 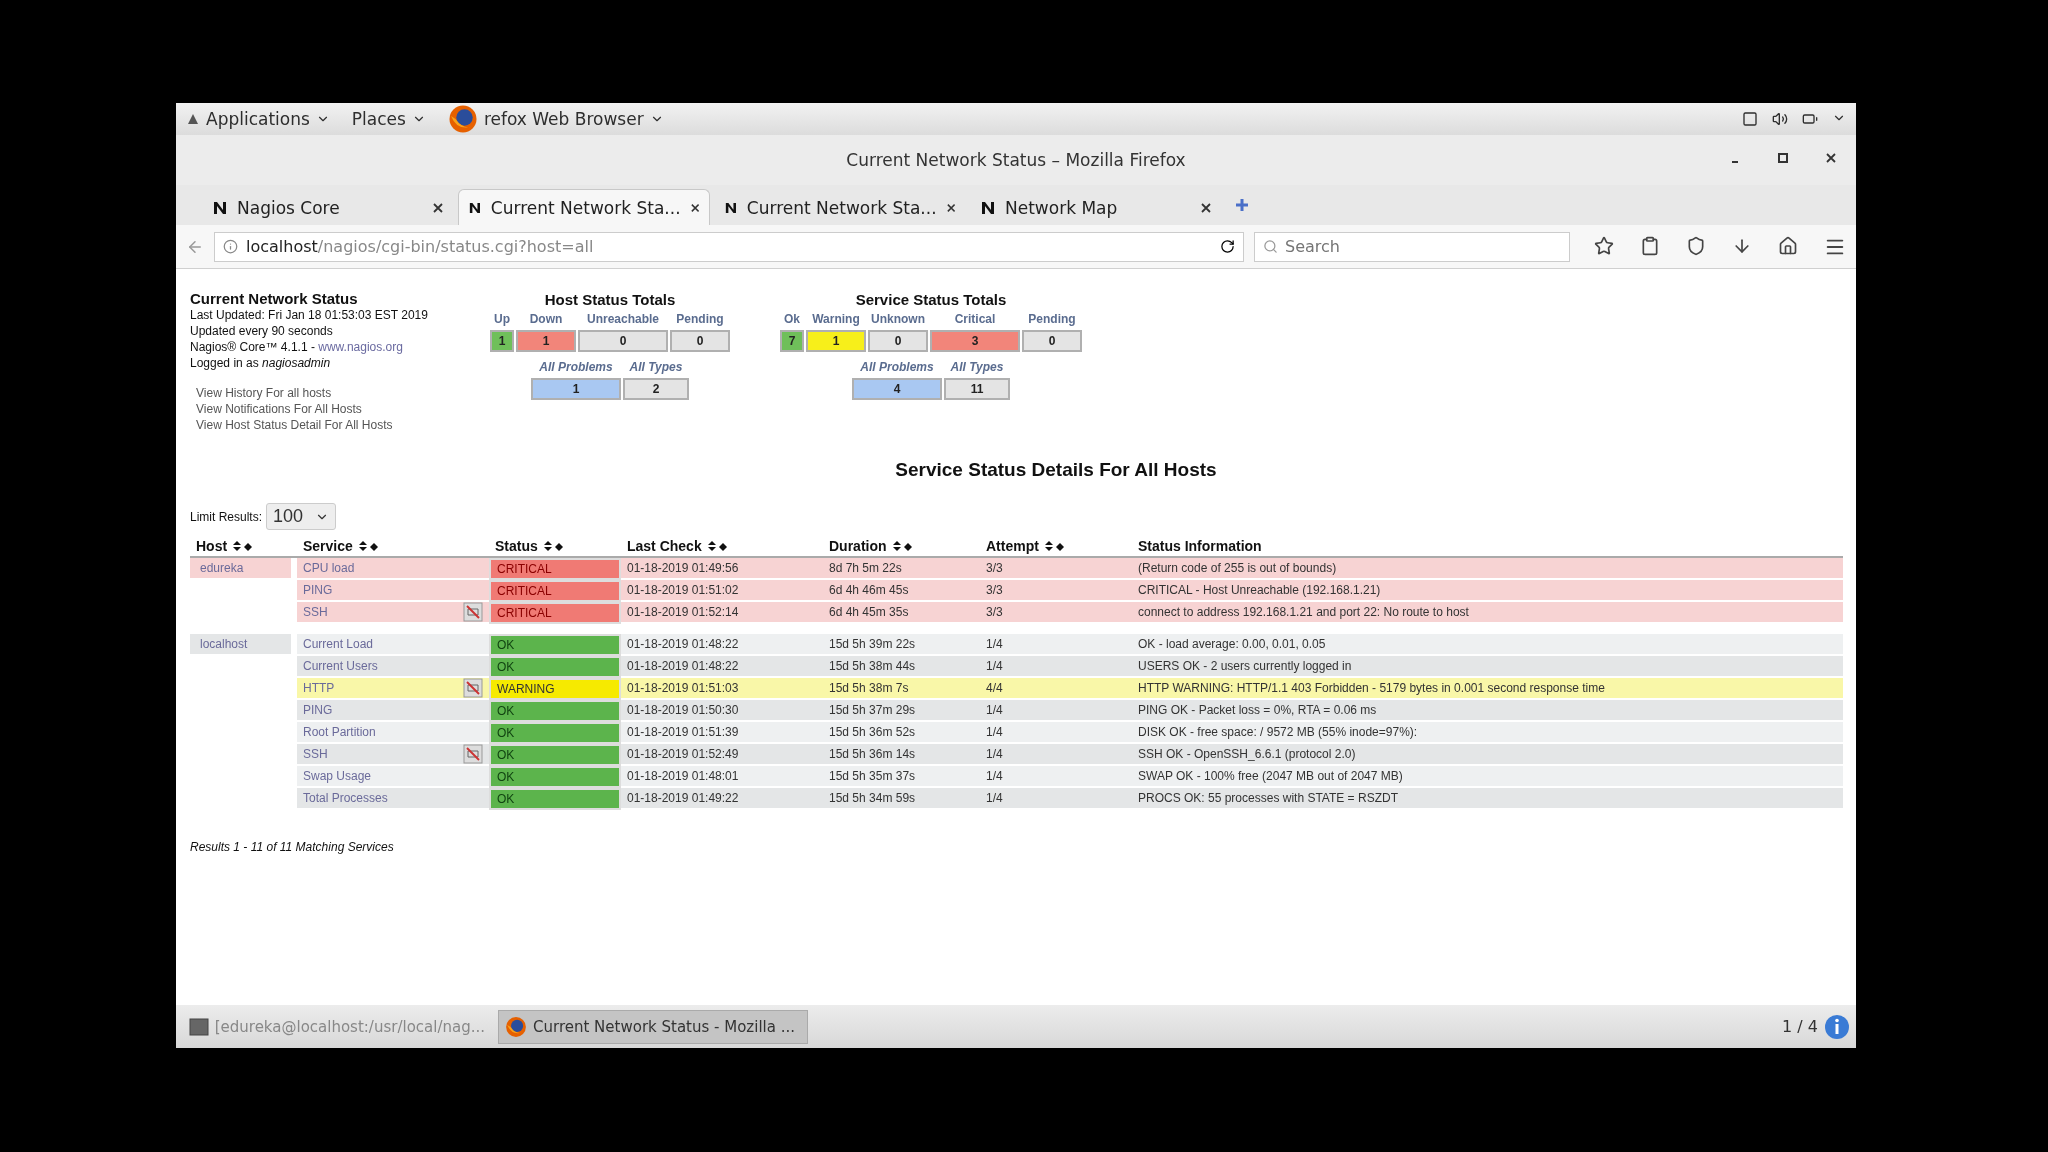 I want to click on browser-tab: Network Map, so click(x=1096, y=207).